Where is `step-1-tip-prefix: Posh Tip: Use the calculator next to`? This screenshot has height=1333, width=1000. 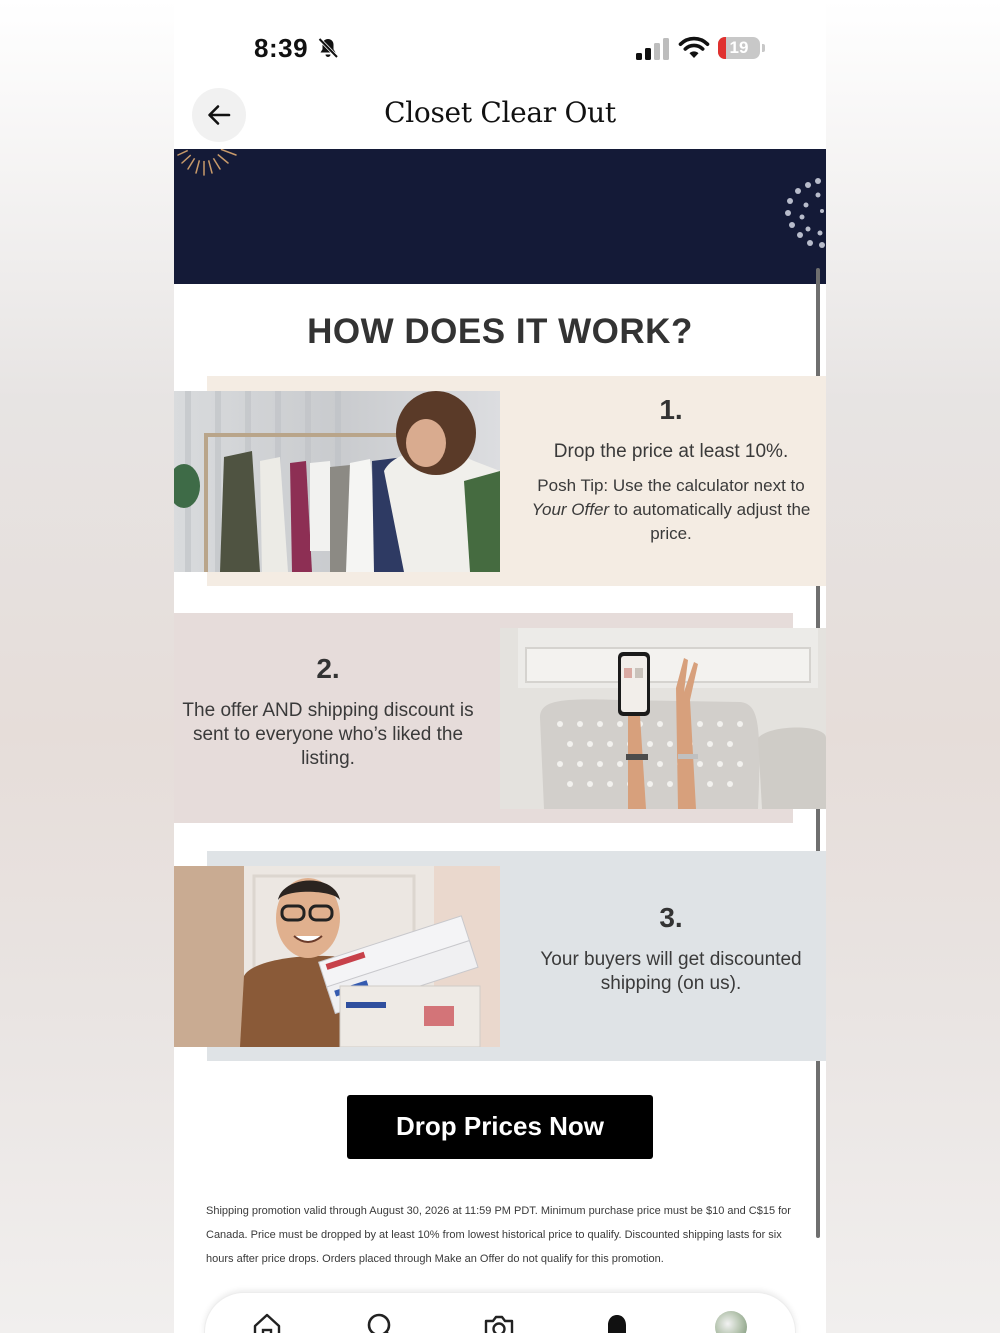 step-1-tip-prefix: Posh Tip: Use the calculator next to is located at coordinates (671, 485).